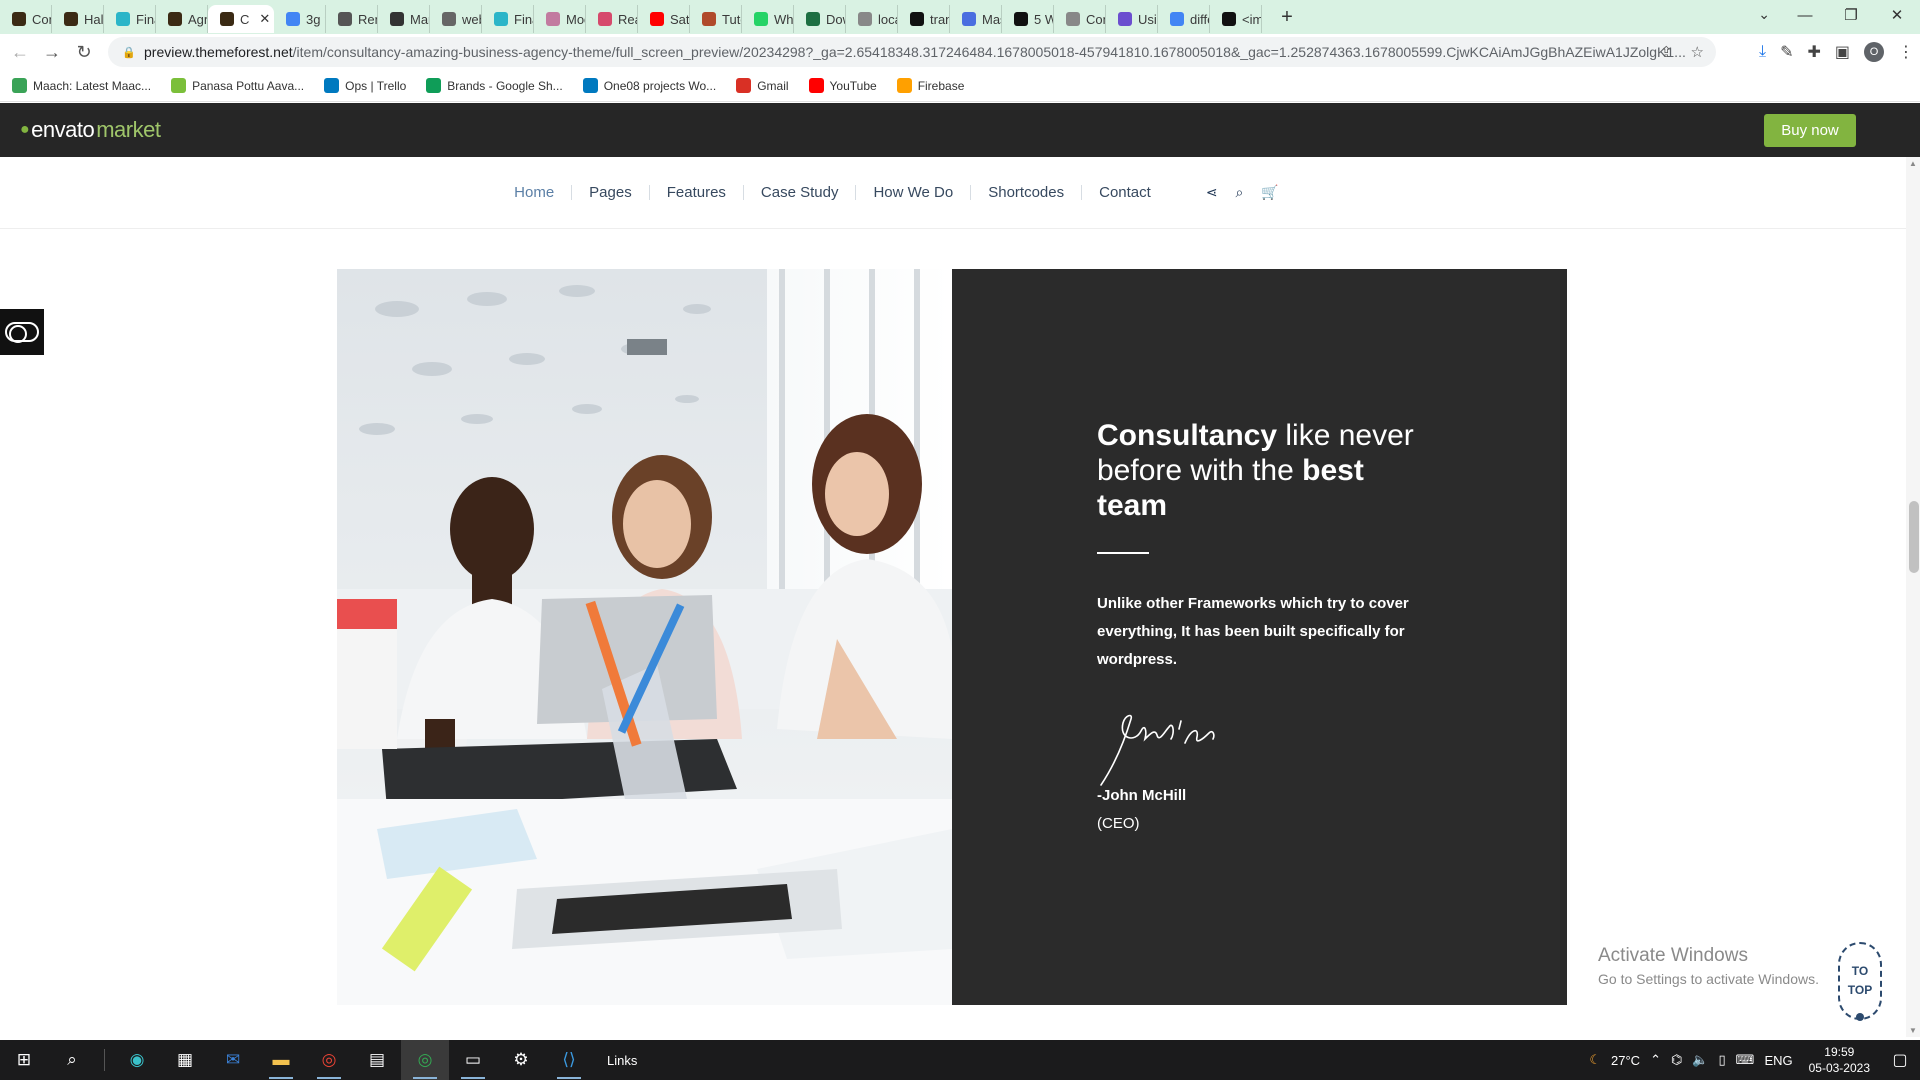 This screenshot has height=1080, width=1920. What do you see at coordinates (914, 192) in the screenshot?
I see `nav-item-how-we-do: How We Do` at bounding box center [914, 192].